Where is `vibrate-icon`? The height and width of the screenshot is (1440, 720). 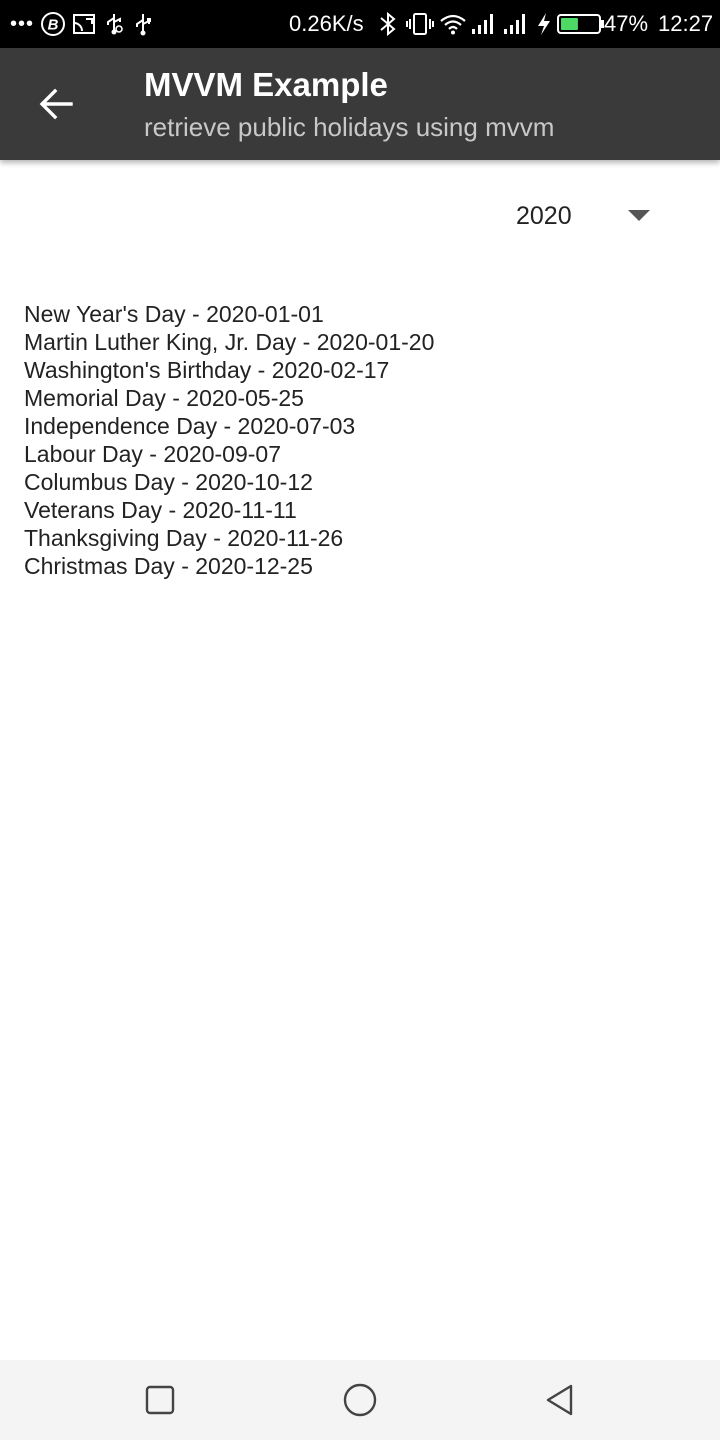
vibrate-icon is located at coordinates (420, 24).